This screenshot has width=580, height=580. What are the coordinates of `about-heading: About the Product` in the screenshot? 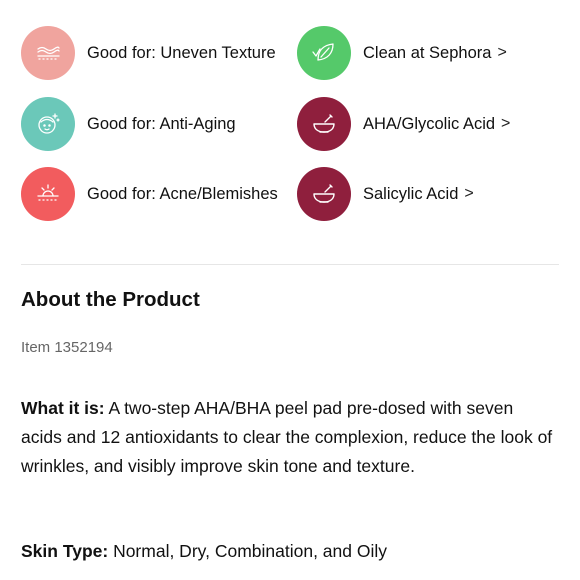 It's located at (110, 299).